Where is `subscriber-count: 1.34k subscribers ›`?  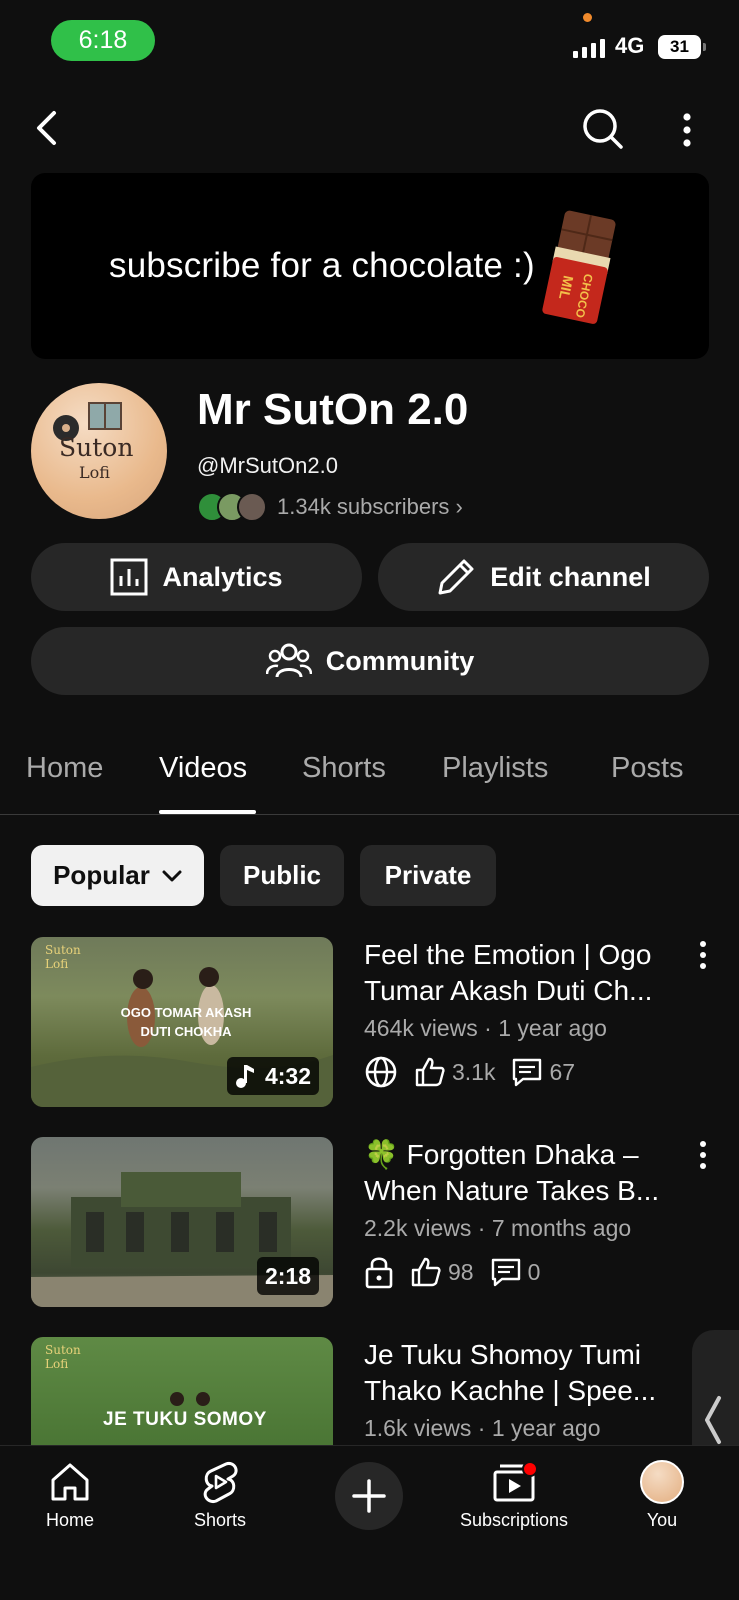 subscriber-count: 1.34k subscribers › is located at coordinates (370, 506).